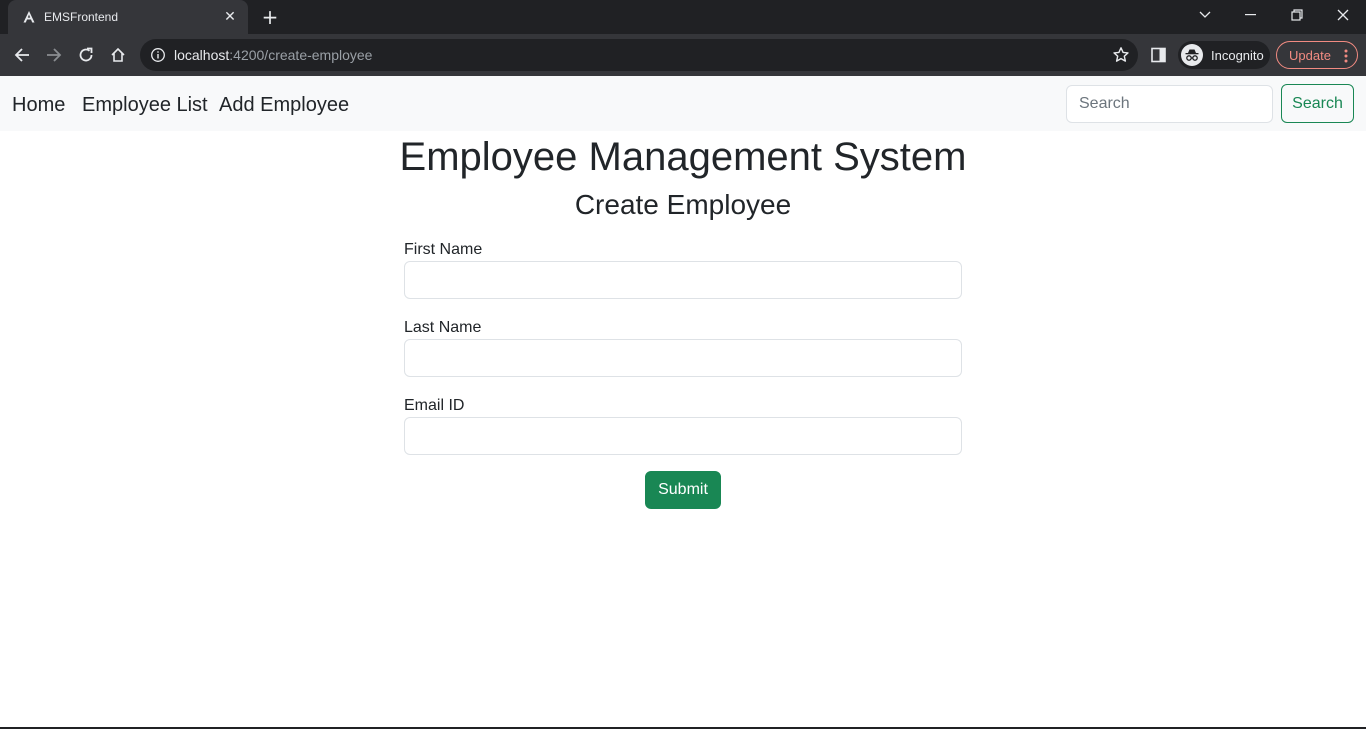 This screenshot has height=729, width=1366. I want to click on minimize-icon, so click(1251, 15).